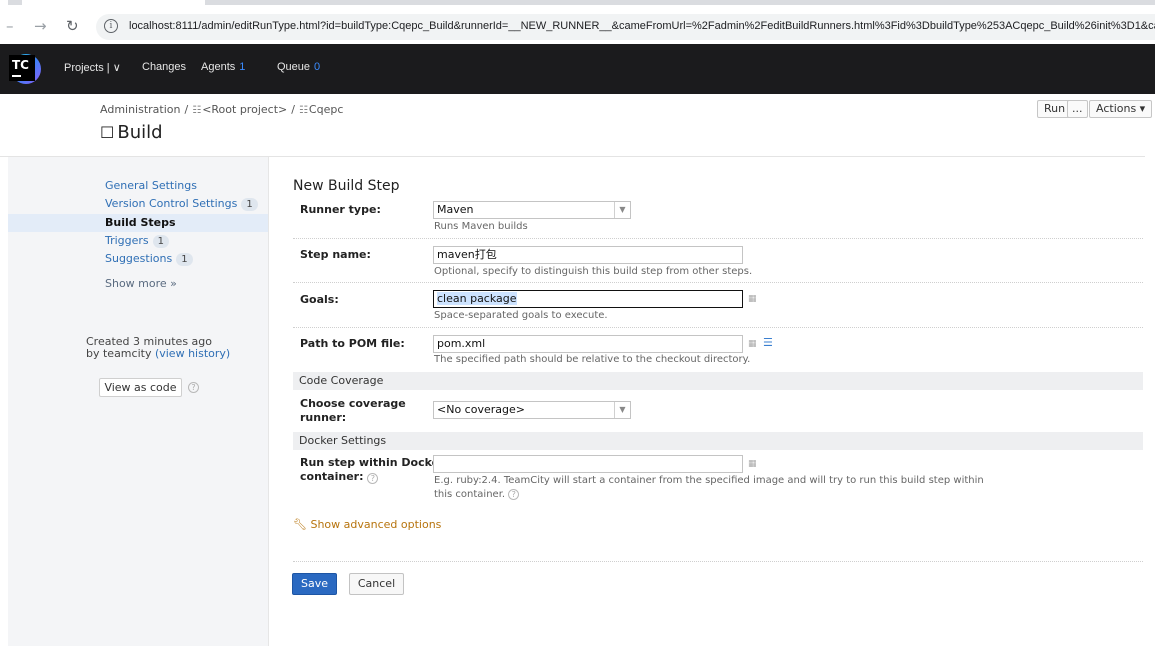 The width and height of the screenshot is (1155, 646). What do you see at coordinates (340, 209) in the screenshot?
I see `runner-type-label: Runner type:` at bounding box center [340, 209].